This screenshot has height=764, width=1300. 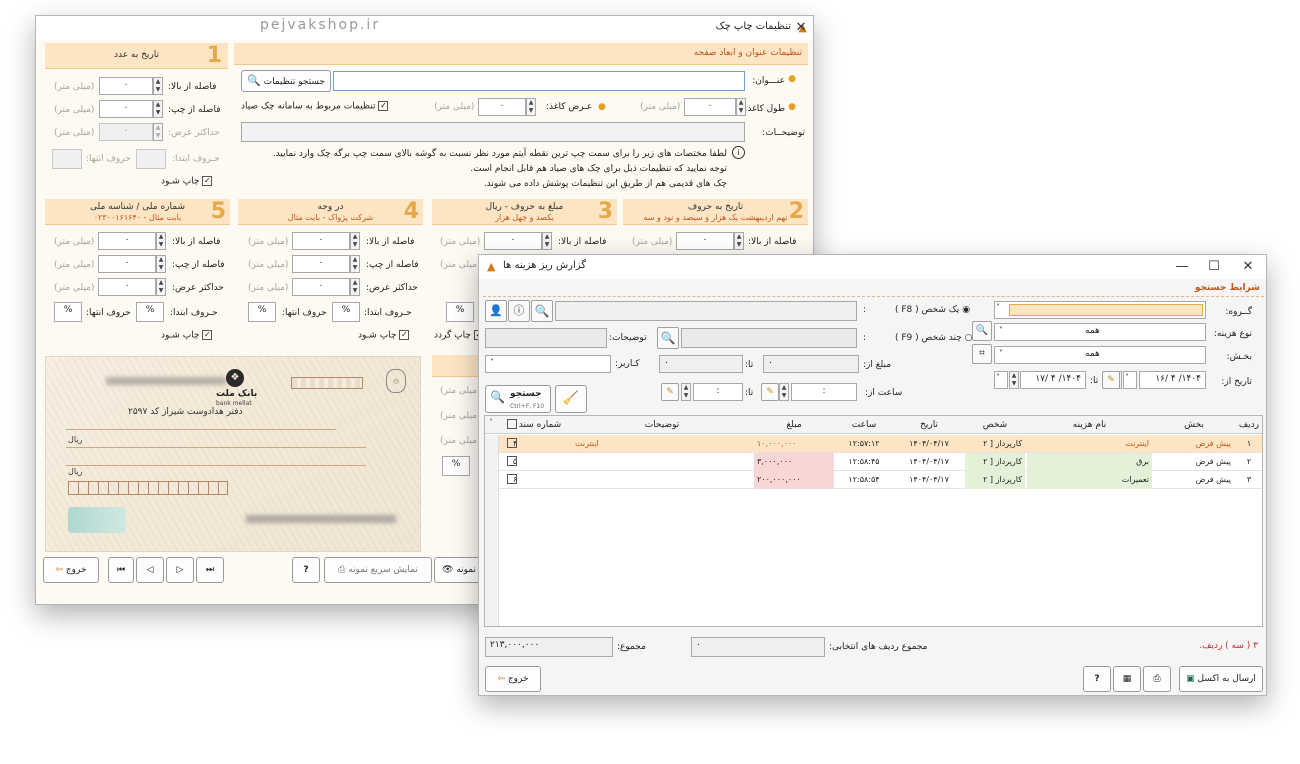 I want to click on date-from-dropdown: ˅, so click(x=1130, y=380).